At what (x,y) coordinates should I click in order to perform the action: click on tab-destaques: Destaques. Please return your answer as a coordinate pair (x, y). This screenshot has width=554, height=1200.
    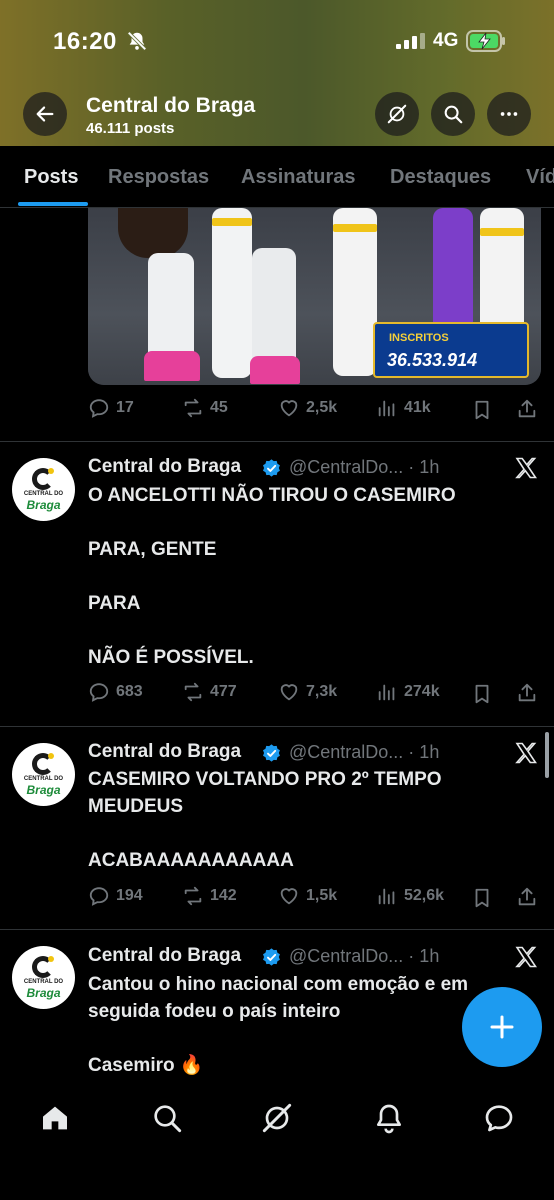
    Looking at the image, I should click on (440, 177).